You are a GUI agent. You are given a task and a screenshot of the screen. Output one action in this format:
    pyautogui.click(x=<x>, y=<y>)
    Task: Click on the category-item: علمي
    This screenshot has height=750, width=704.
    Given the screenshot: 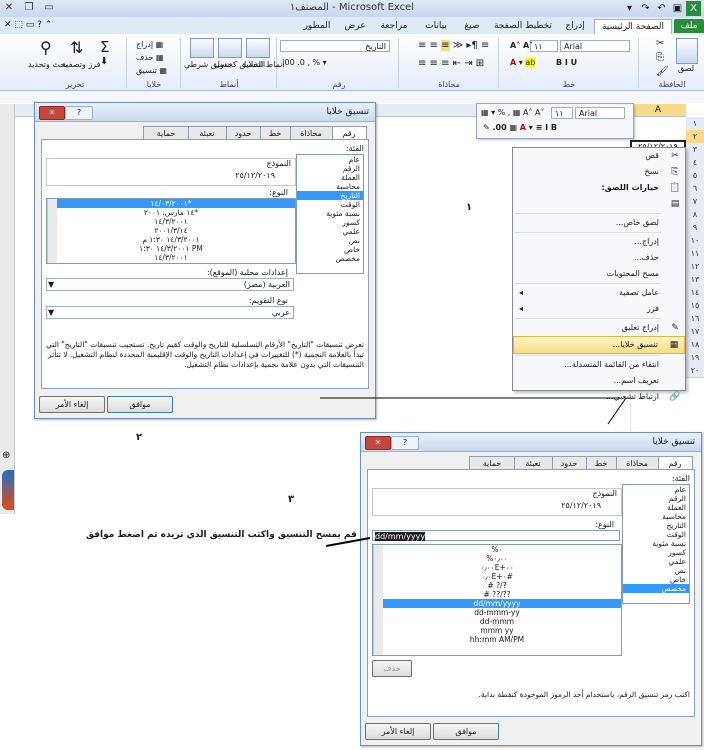 What is the action you would take?
    pyautogui.click(x=330, y=231)
    